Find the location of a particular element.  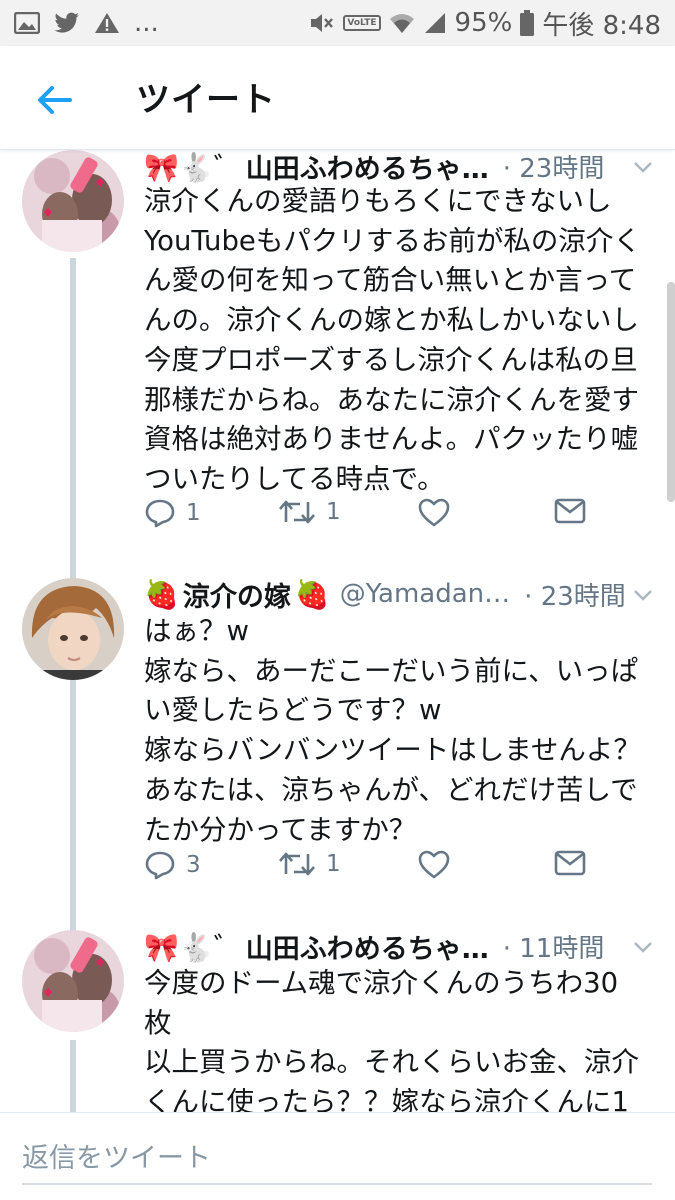

reply-button: 3 is located at coordinates (172, 865).